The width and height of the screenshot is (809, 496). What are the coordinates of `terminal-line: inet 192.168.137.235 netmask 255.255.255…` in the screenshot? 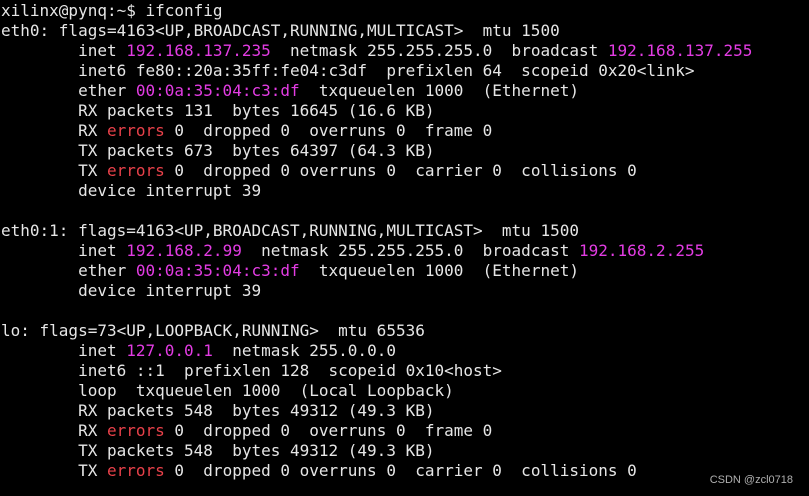 It's located at (404, 51).